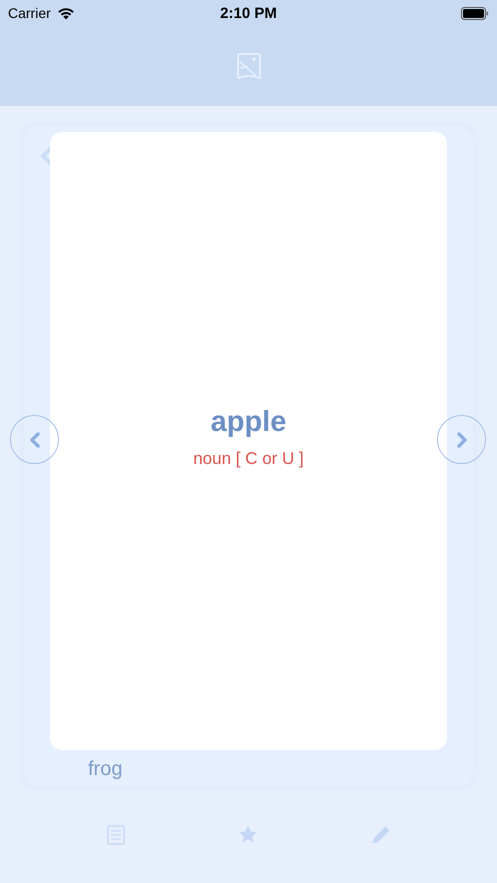  I want to click on carrier-name: Carrier, so click(29, 13).